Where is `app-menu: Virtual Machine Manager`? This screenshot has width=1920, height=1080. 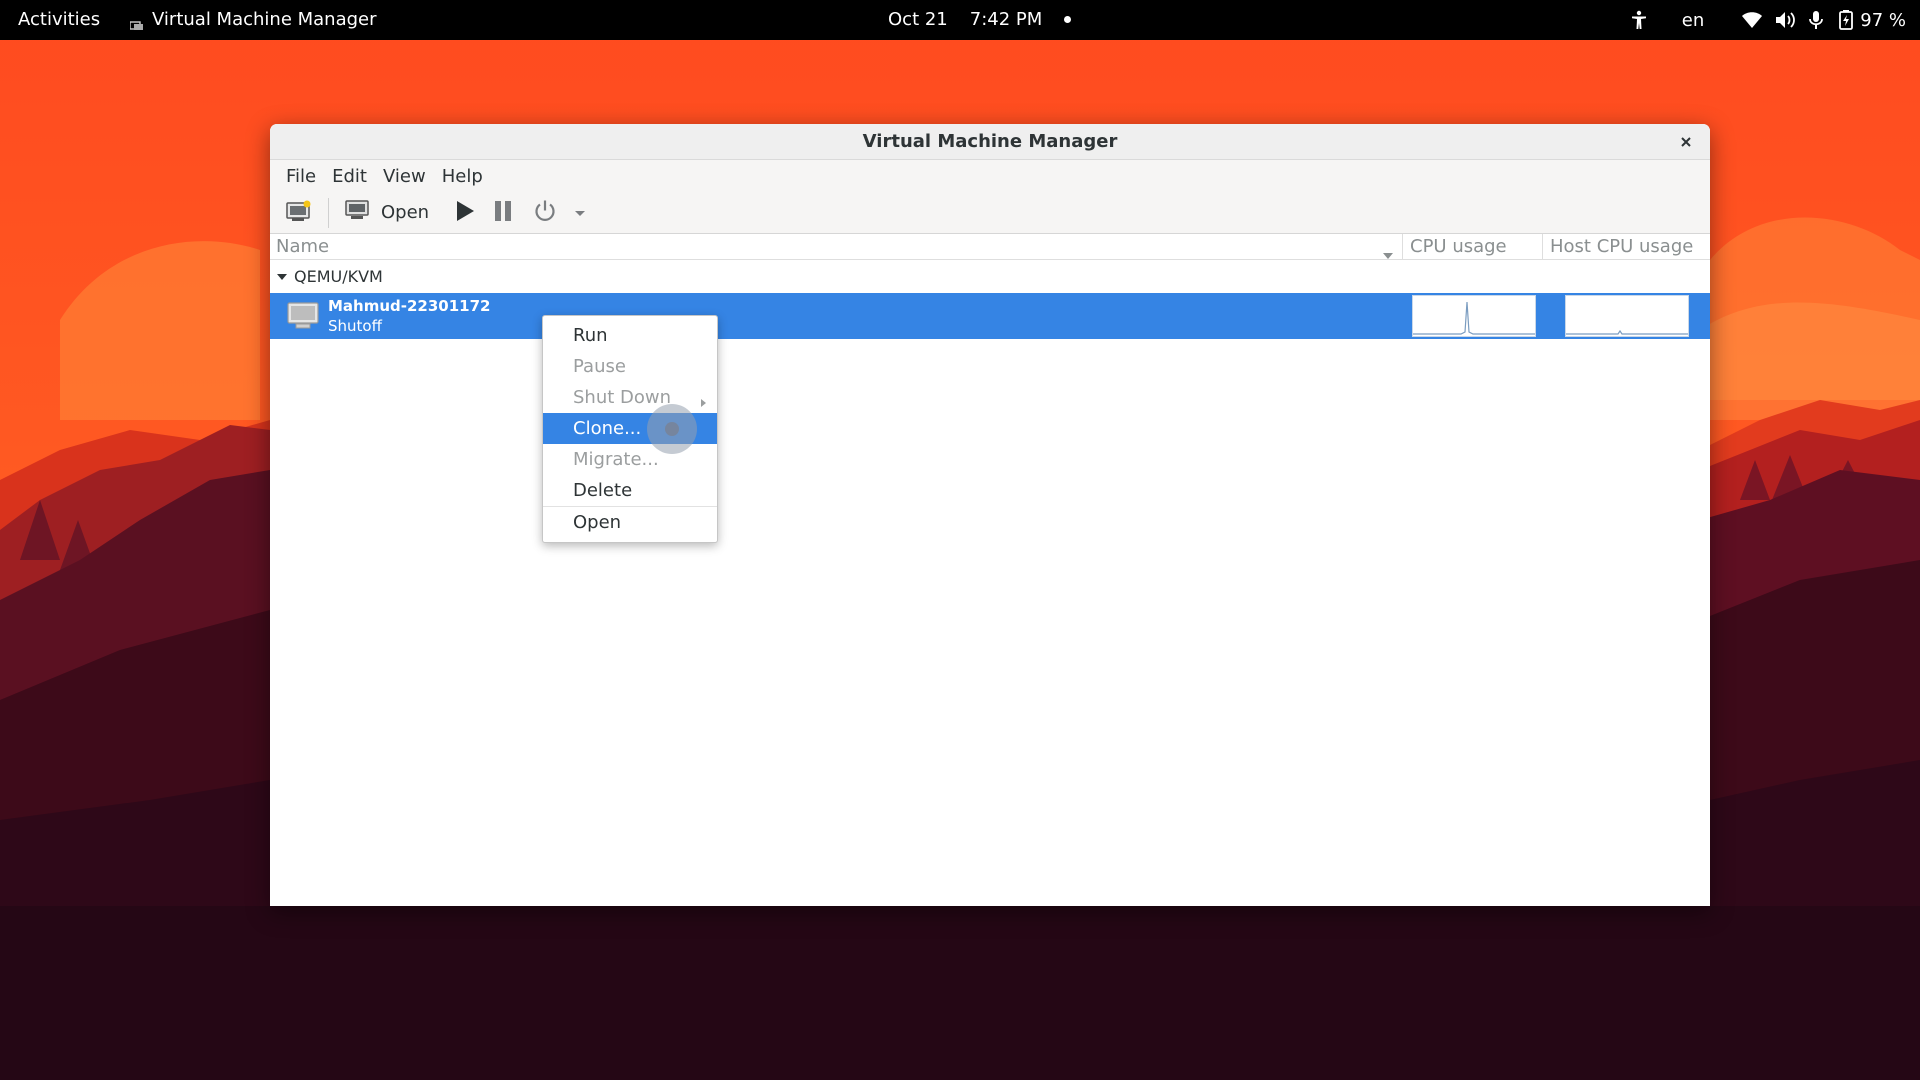
app-menu: Virtual Machine Manager is located at coordinates (253, 19).